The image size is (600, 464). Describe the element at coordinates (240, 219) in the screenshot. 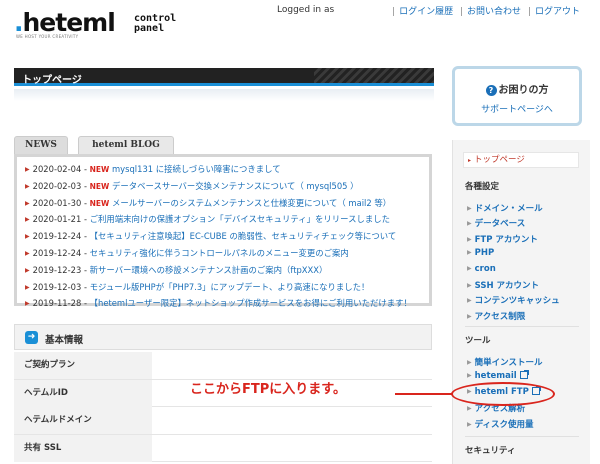

I see `news-link: ご利用端末向けの保護オプション「デバイスセキュリティ」をリリースしました` at that location.